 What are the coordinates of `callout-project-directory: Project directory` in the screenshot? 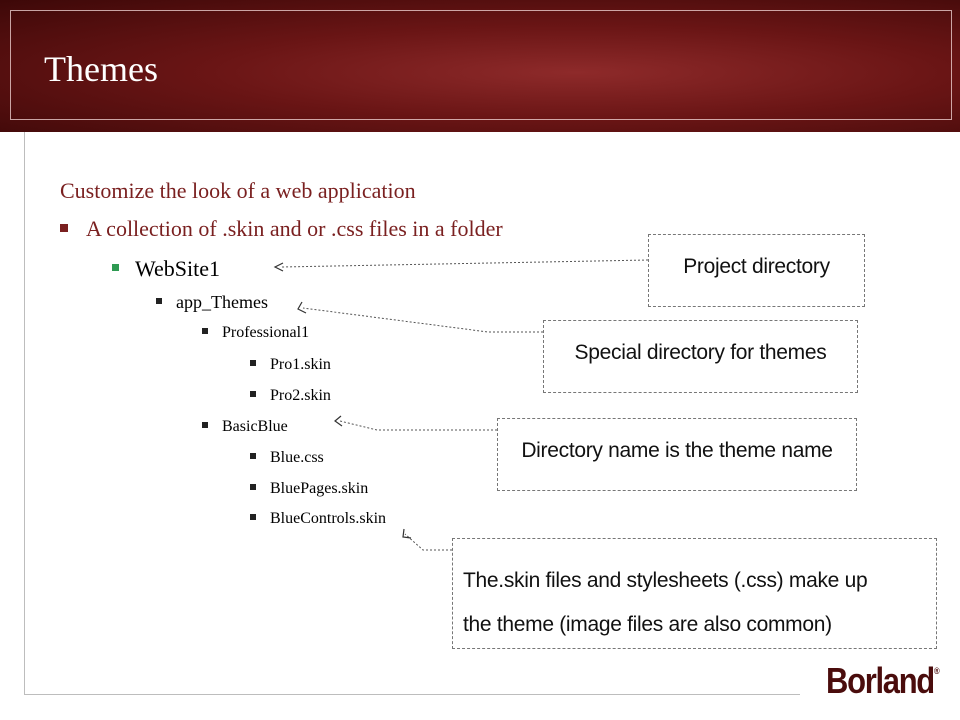 It's located at (756, 270).